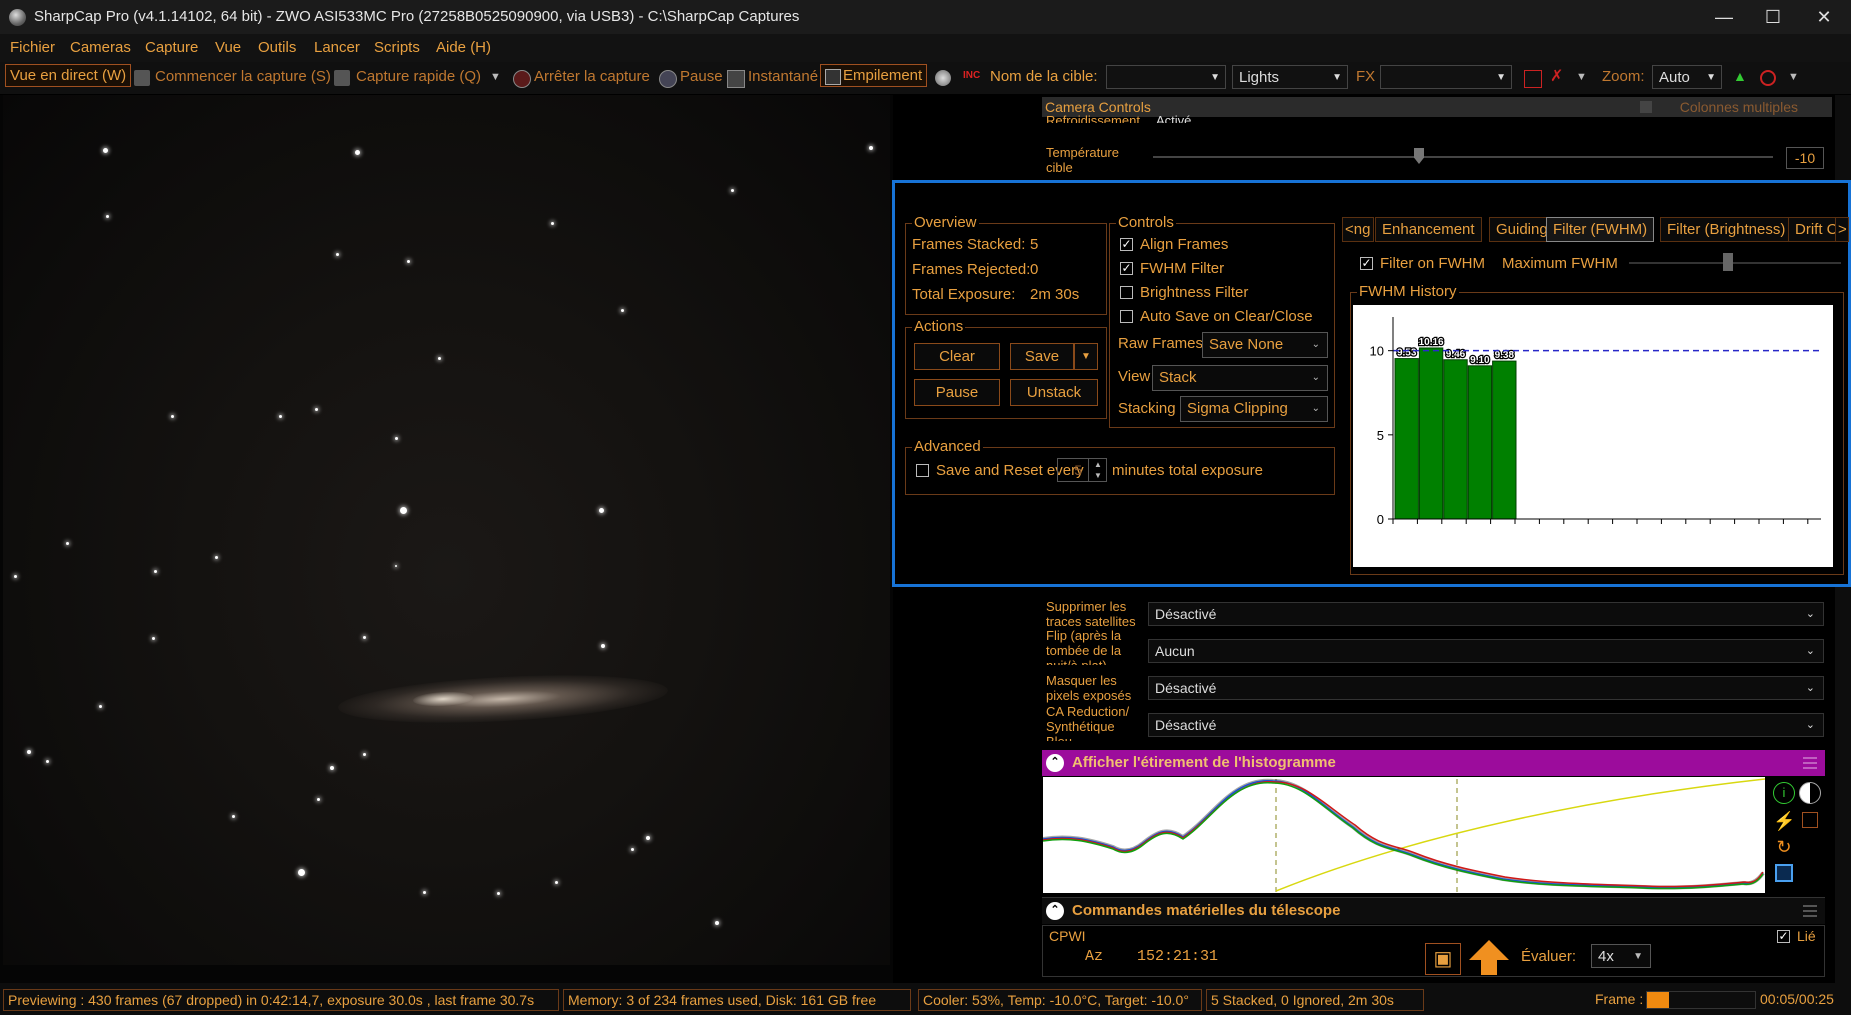 Image resolution: width=1851 pixels, height=1015 pixels. I want to click on max-fwhm-slider-track, so click(1735, 263).